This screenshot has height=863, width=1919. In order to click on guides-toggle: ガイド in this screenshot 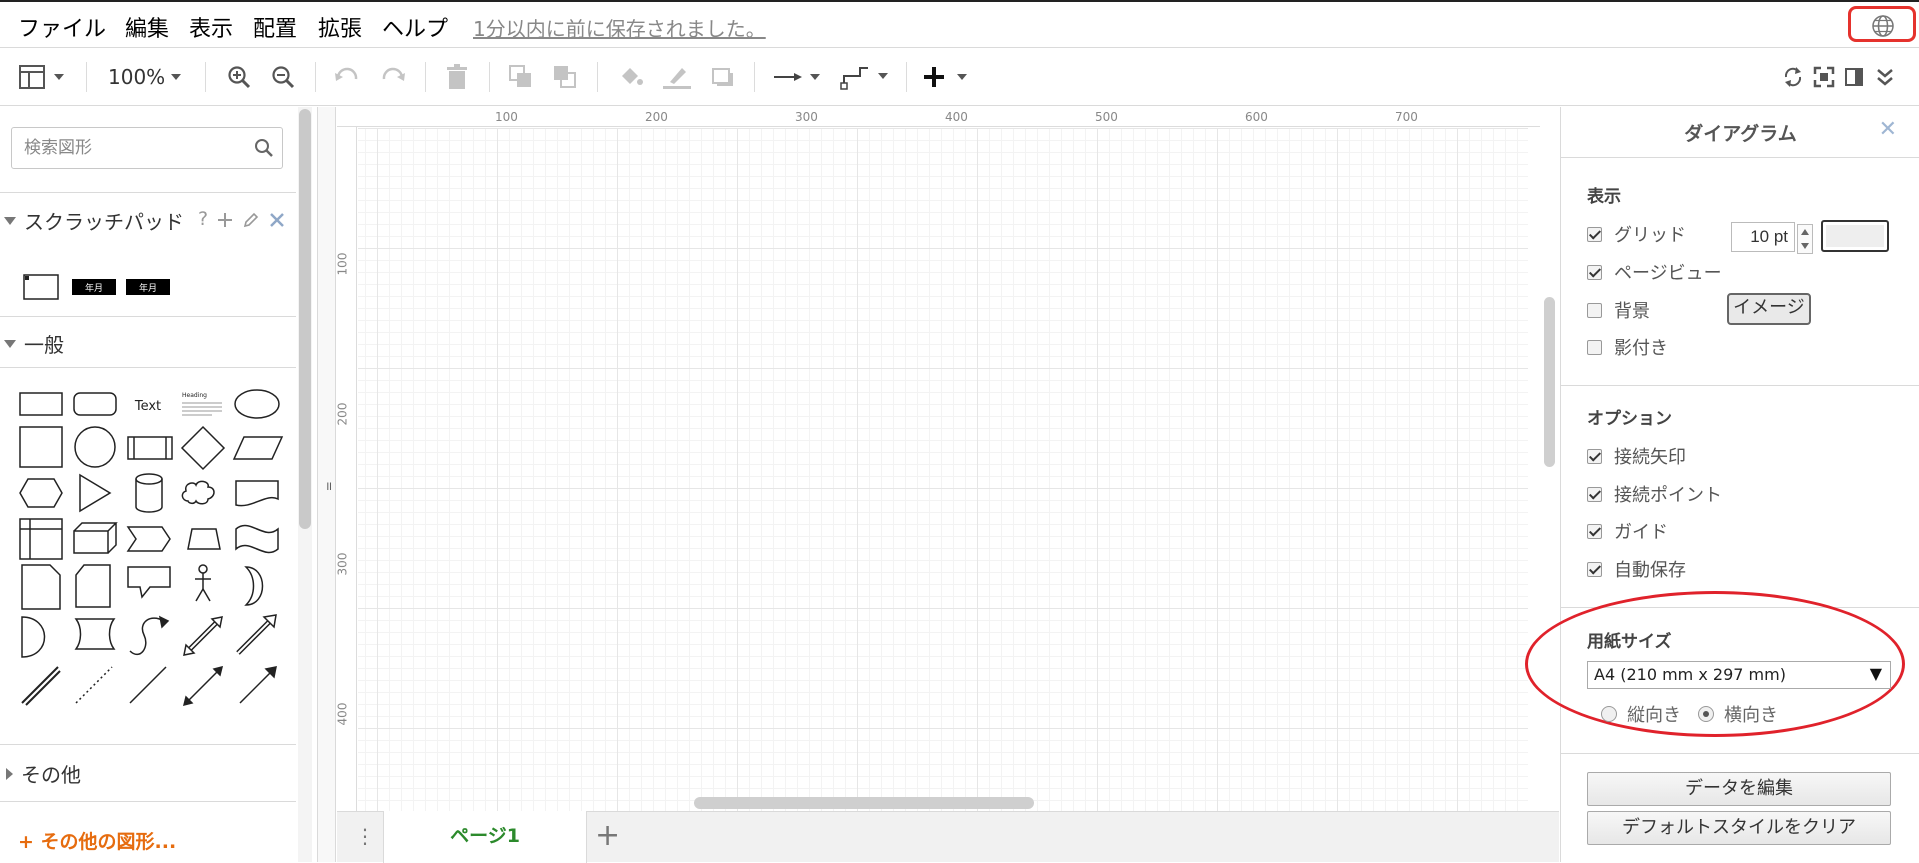, I will do `click(1627, 531)`.